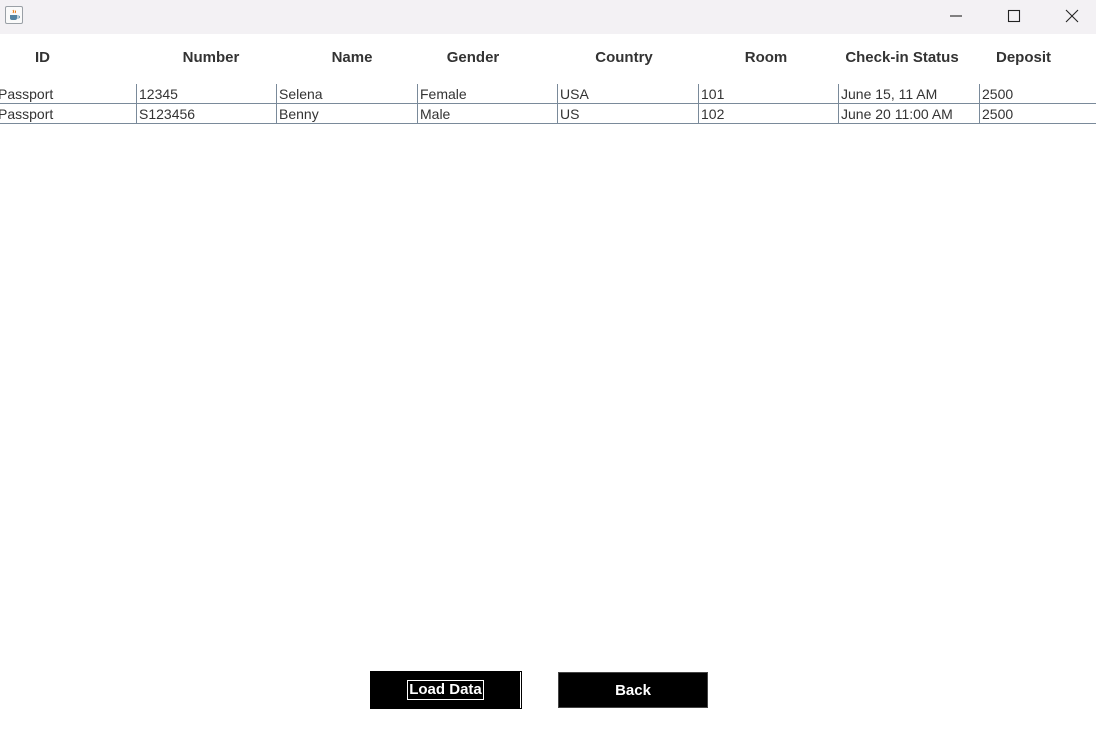  What do you see at coordinates (42, 58) in the screenshot?
I see `column-header-id: ID` at bounding box center [42, 58].